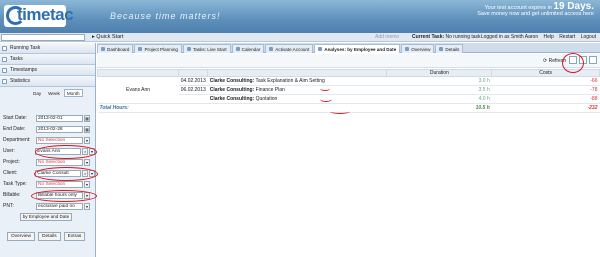 The width and height of the screenshot is (600, 257). I want to click on restart-link: Restart, so click(567, 37).